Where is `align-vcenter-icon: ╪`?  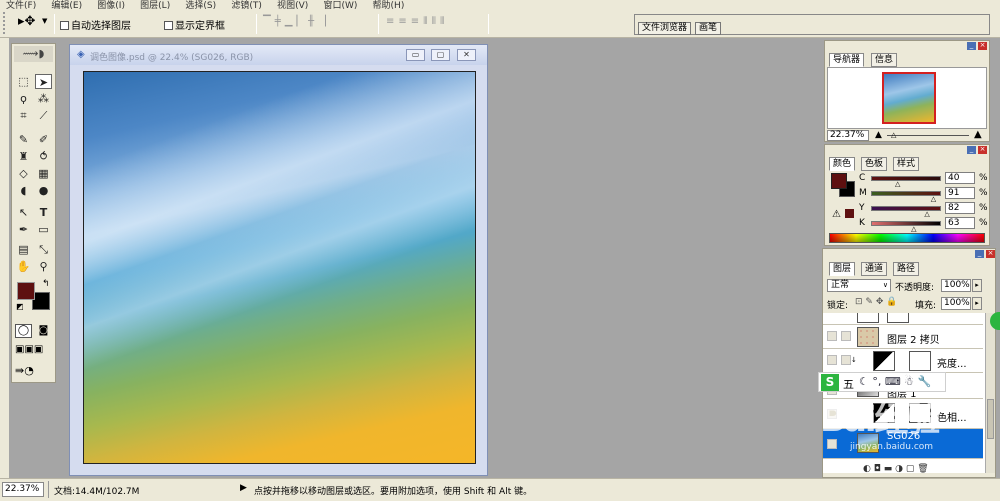
align-vcenter-icon: ╪ is located at coordinates (278, 21).